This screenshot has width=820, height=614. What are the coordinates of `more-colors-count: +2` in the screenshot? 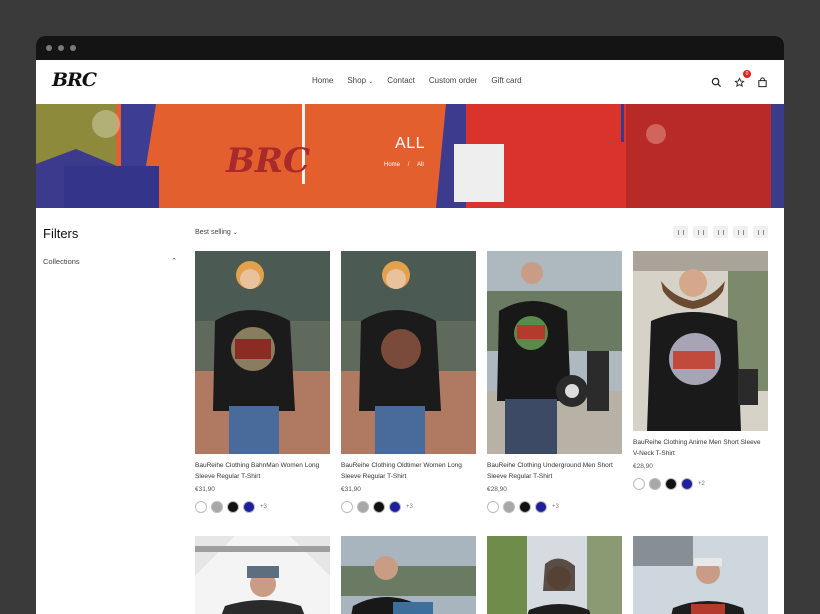 It's located at (701, 484).